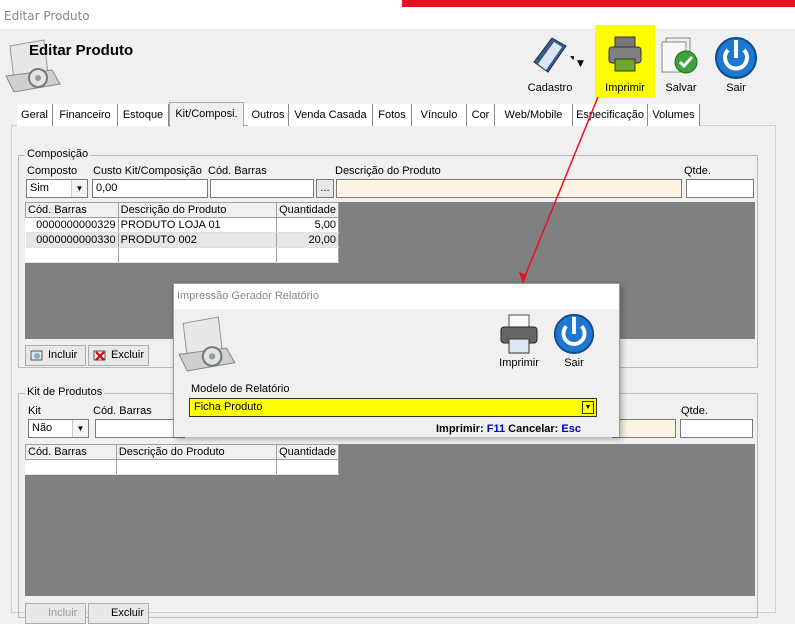 This screenshot has height=624, width=795. Describe the element at coordinates (716, 428) in the screenshot. I see `kit-qtde-input` at that location.